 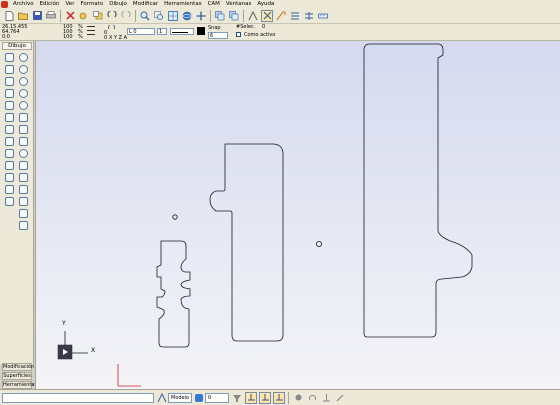 What do you see at coordinates (19, 385) in the screenshot?
I see `tab-herramientas: Herramientas` at bounding box center [19, 385].